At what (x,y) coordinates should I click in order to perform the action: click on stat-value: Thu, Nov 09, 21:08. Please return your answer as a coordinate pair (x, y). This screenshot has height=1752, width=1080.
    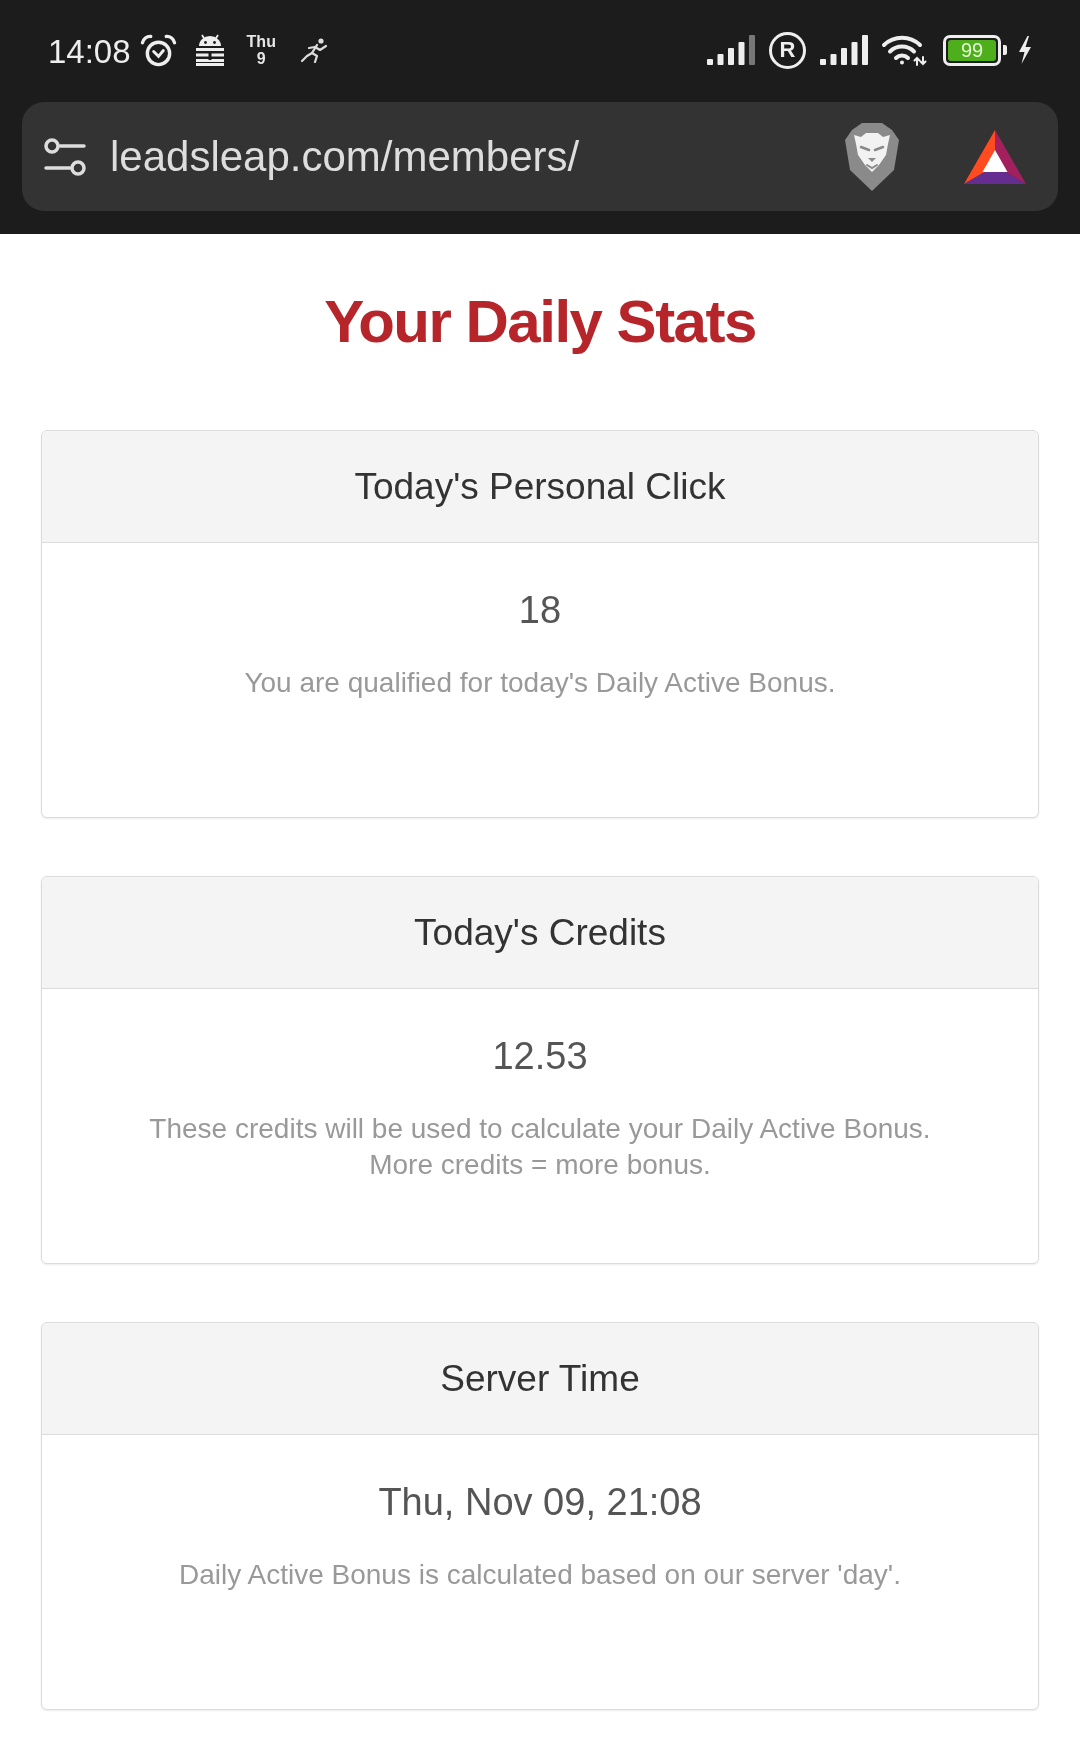
    Looking at the image, I should click on (540, 1502).